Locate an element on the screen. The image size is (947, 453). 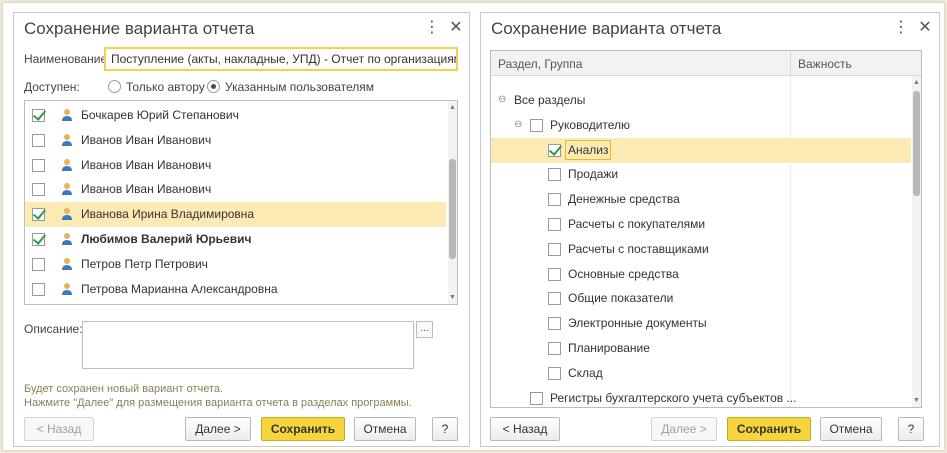
section-row: Продажи is located at coordinates (701, 174).